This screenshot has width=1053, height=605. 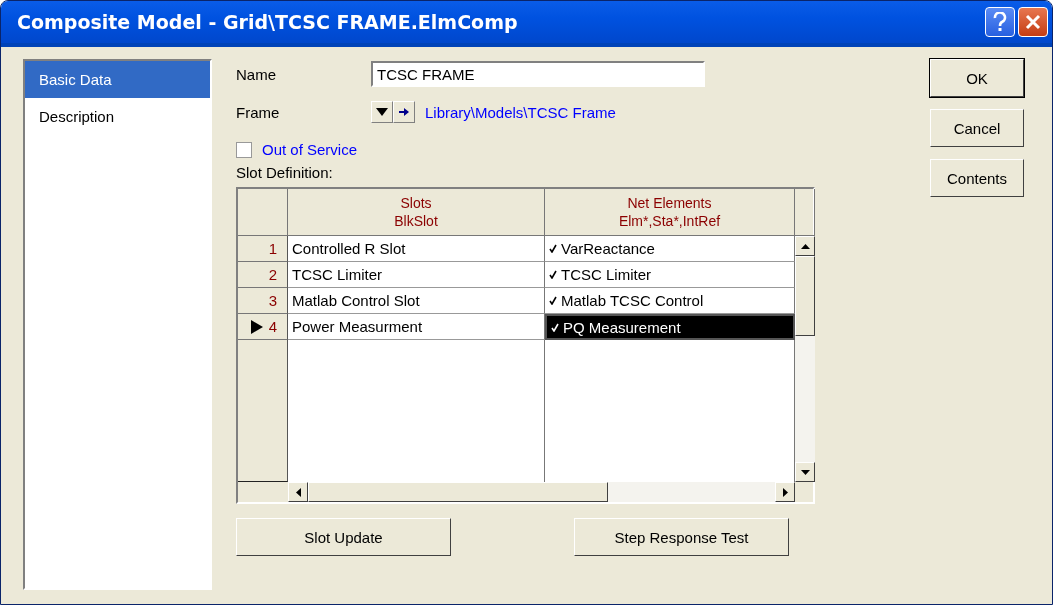 I want to click on dialog-button: Cancel, so click(x=977, y=128).